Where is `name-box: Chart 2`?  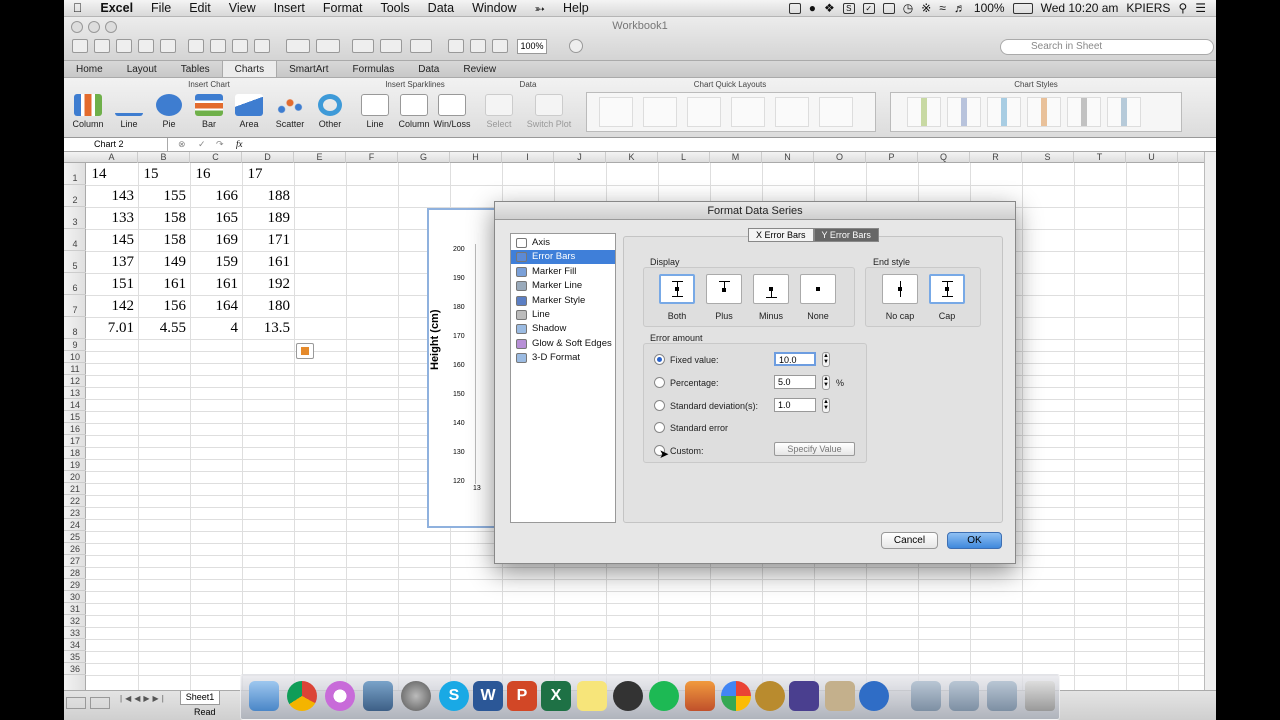 name-box: Chart 2 is located at coordinates (116, 145).